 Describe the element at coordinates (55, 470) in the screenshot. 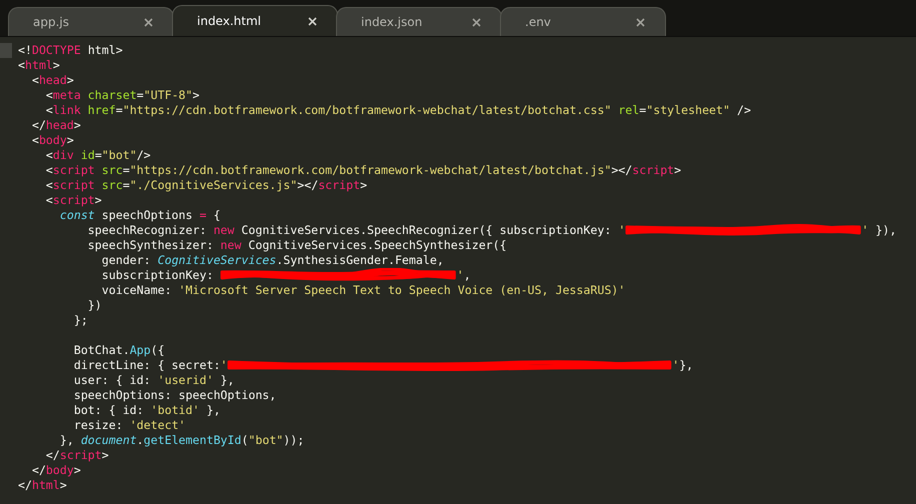

I see `code-line: </body>` at that location.